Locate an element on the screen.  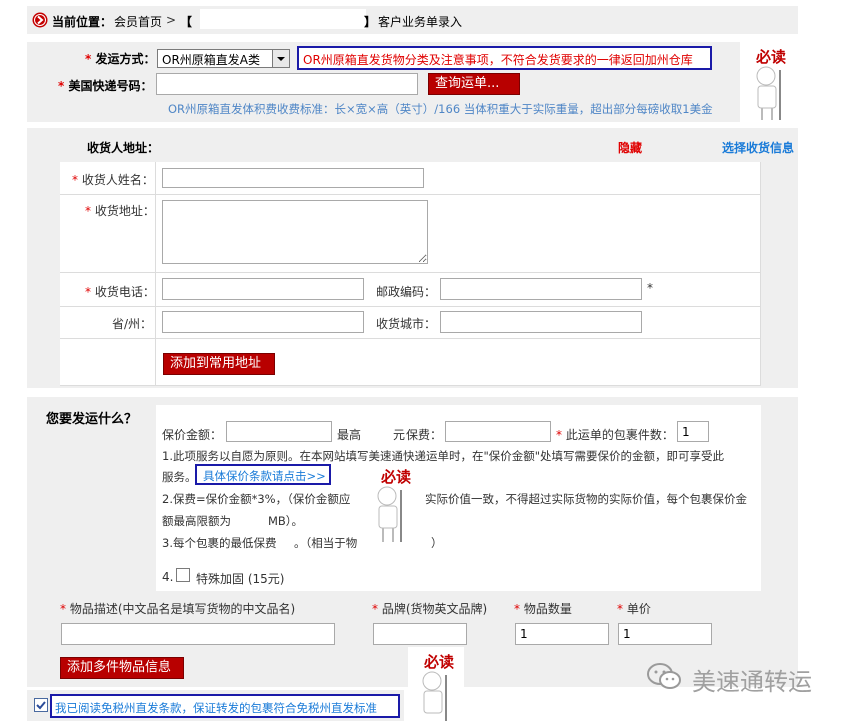
yuan-label: 元 is located at coordinates (399, 435).